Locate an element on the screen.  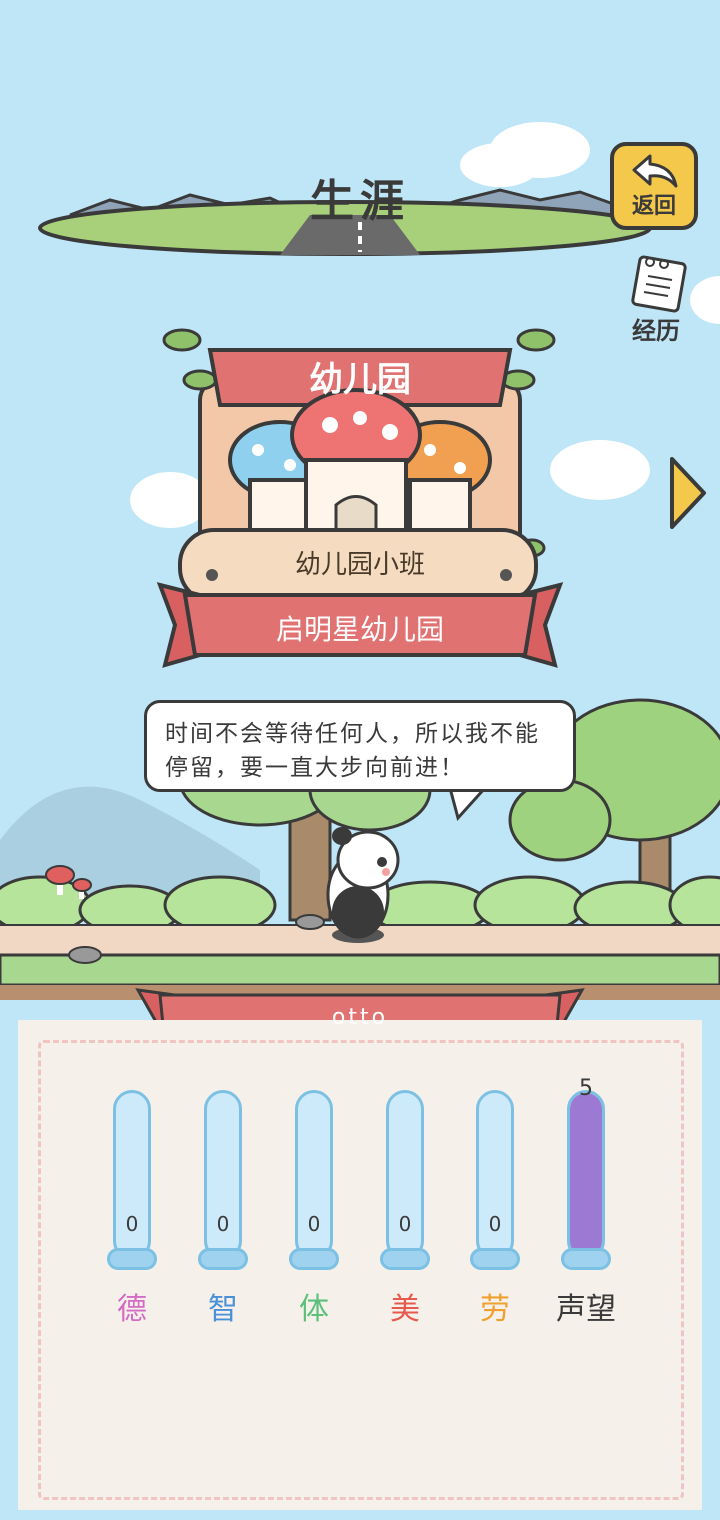
stat-label: 体 is located at coordinates (314, 1309).